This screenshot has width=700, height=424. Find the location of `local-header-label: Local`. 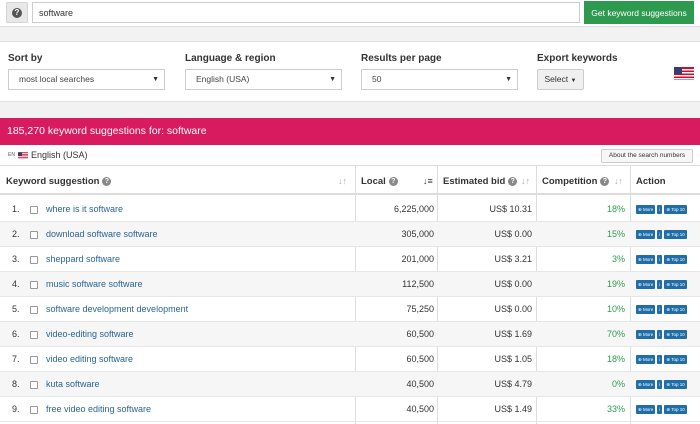

local-header-label: Local is located at coordinates (373, 181).